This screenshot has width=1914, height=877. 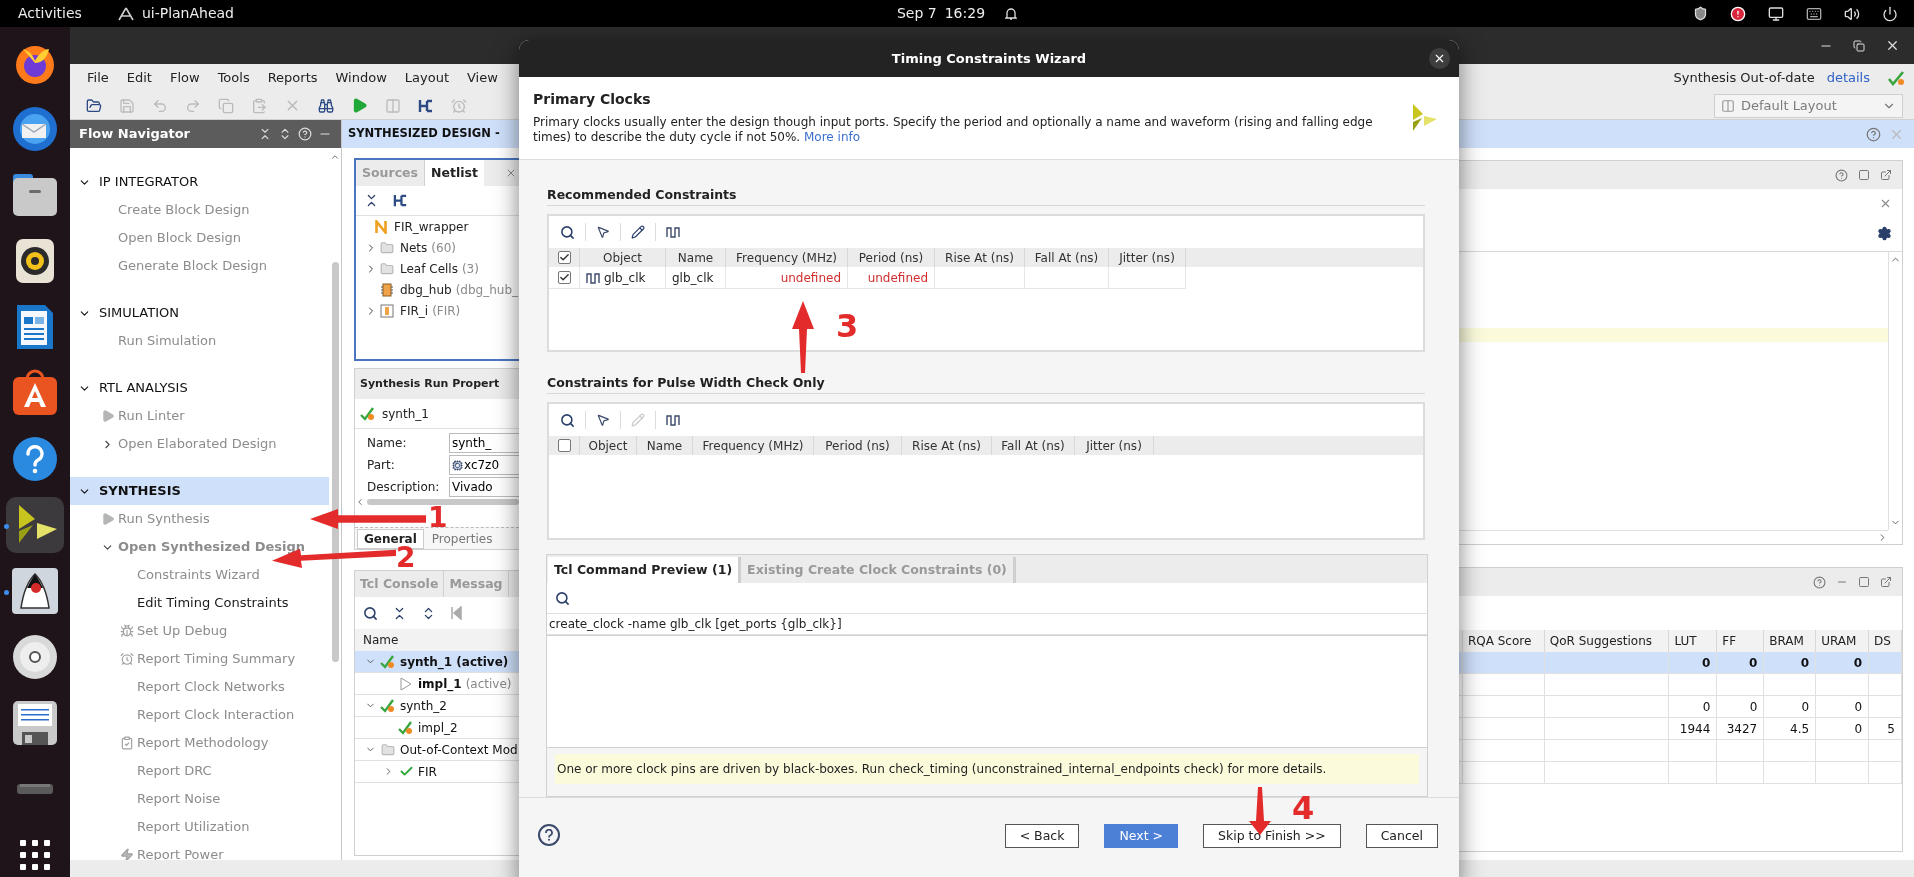 I want to click on tree-item: dbg_hub, so click(x=426, y=289).